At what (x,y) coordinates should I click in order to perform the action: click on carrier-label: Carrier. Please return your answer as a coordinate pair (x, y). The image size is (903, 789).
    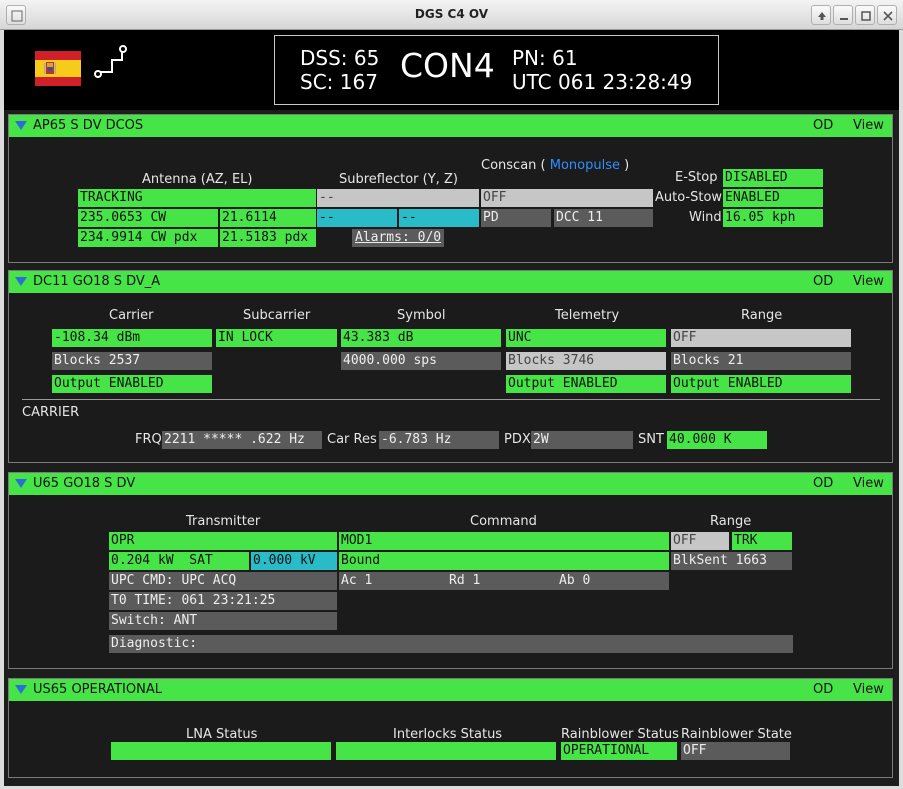
    Looking at the image, I should click on (131, 315).